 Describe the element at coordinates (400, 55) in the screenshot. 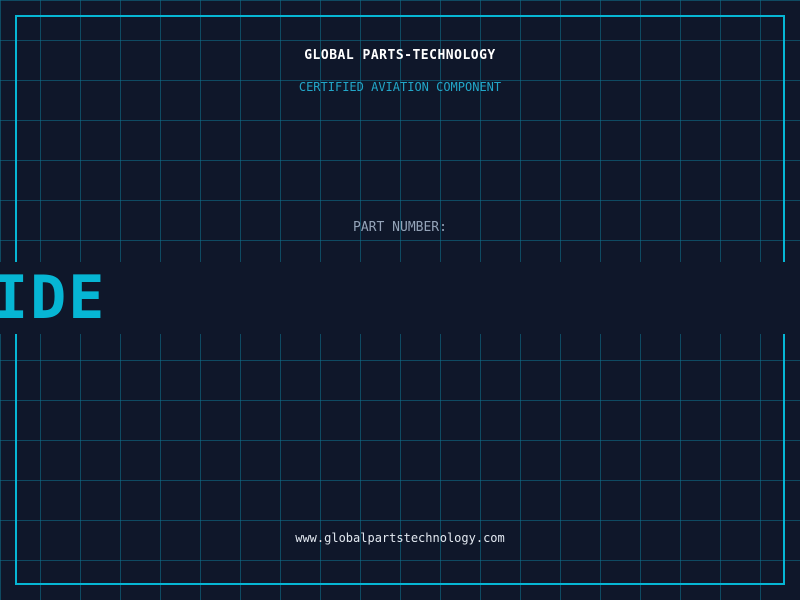

I see `company-title: GLOBAL PARTS-TECHNOLOGY` at that location.